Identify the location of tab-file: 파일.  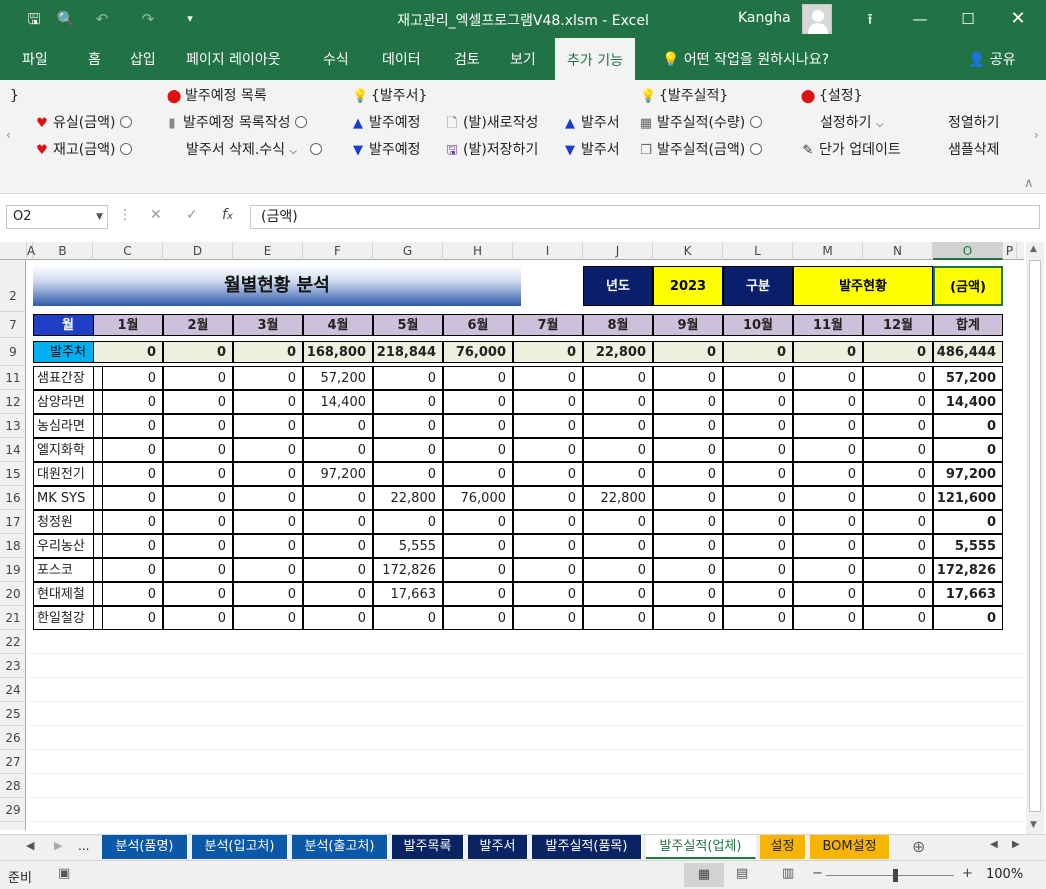
(35, 59).